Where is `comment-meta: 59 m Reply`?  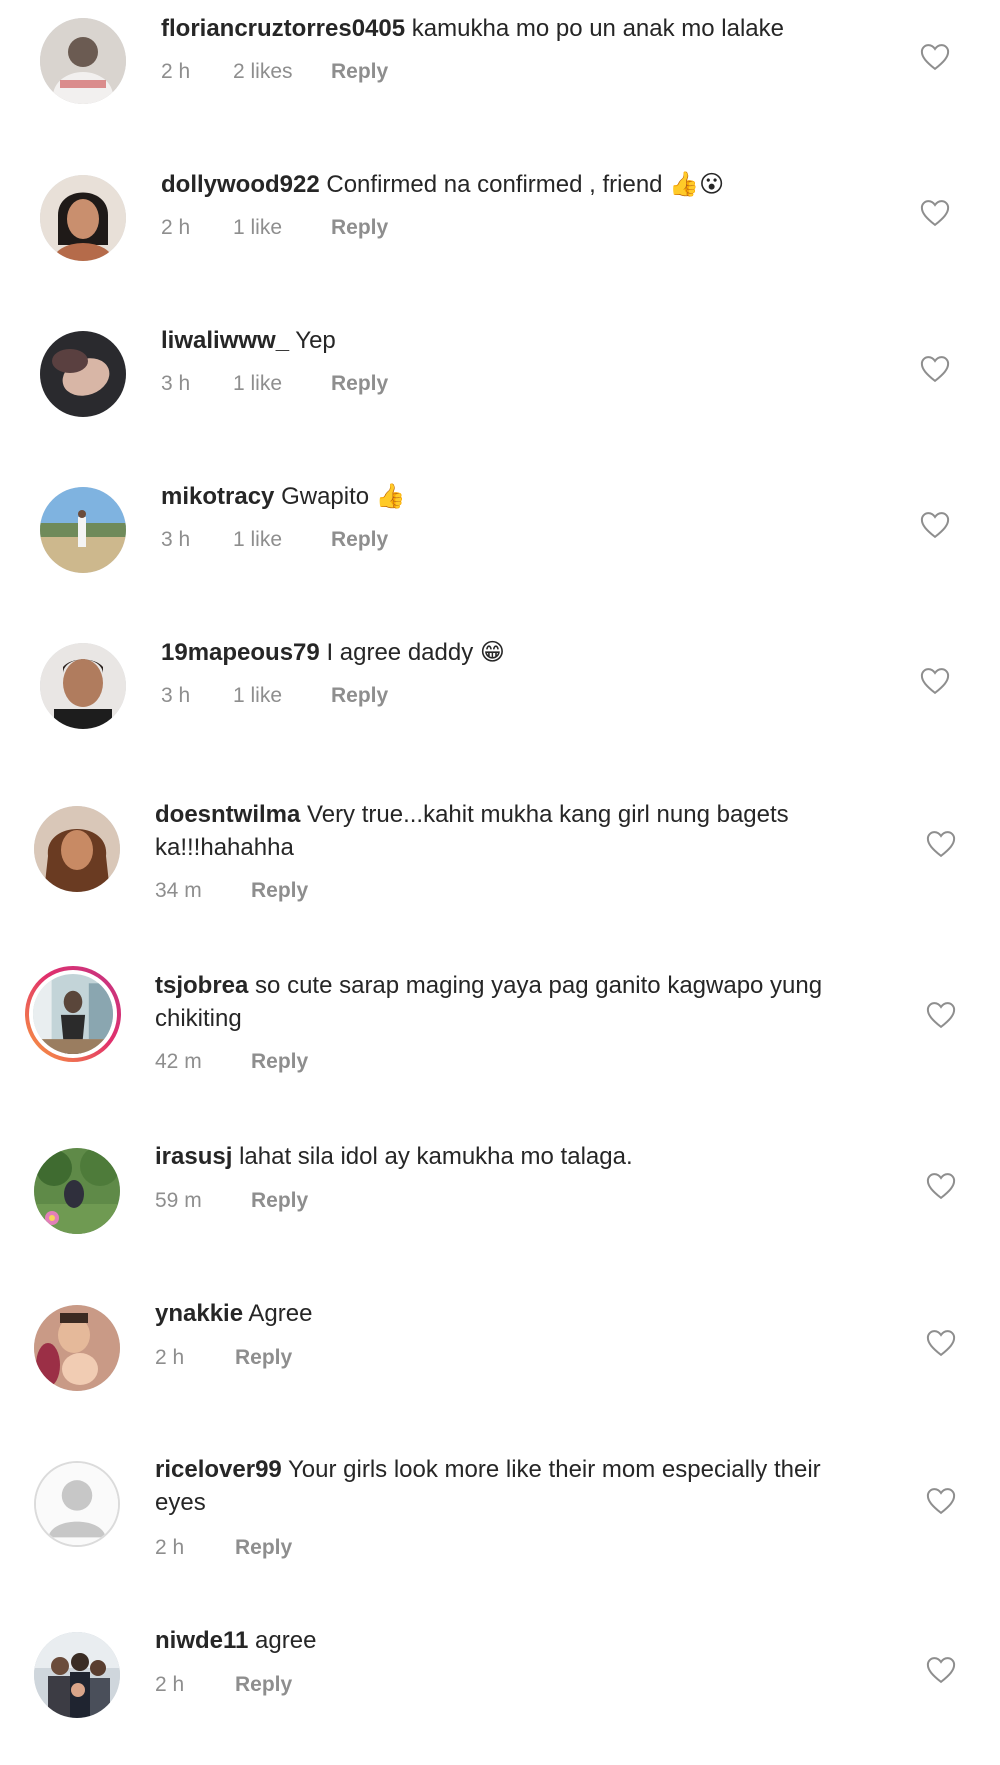
comment-meta: 59 m Reply is located at coordinates (231, 1201).